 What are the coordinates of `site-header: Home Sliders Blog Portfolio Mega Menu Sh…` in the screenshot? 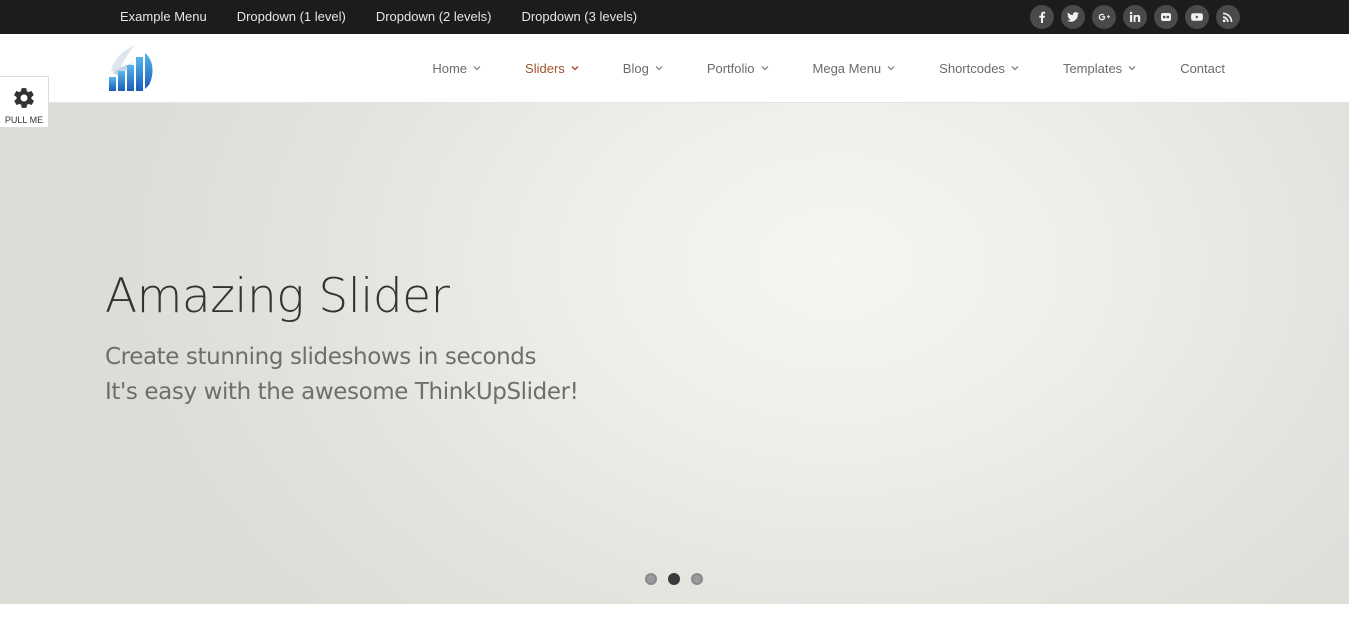 It's located at (674, 68).